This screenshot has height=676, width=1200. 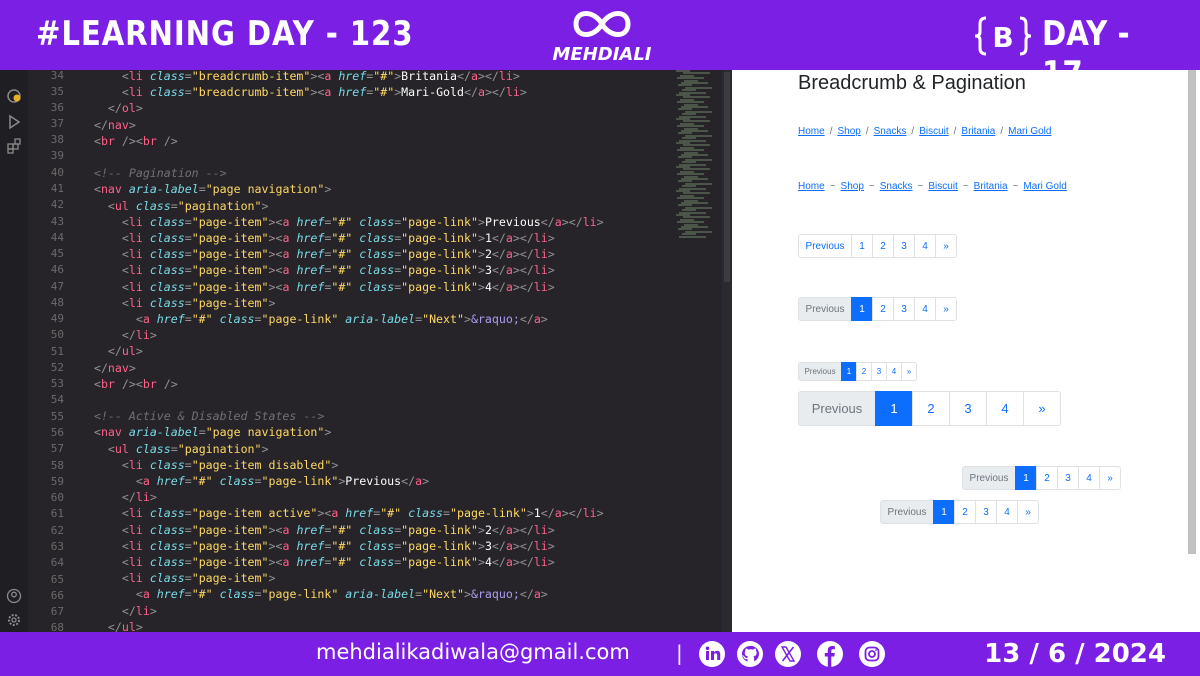 What do you see at coordinates (57, 626) in the screenshot?
I see `line-number: 68` at bounding box center [57, 626].